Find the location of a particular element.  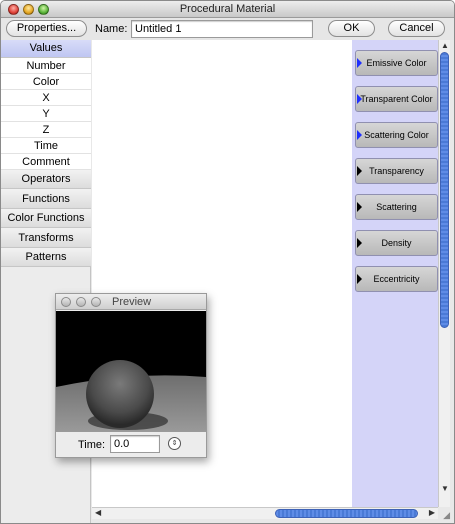

output-label: Scattering Color is located at coordinates (396, 135).